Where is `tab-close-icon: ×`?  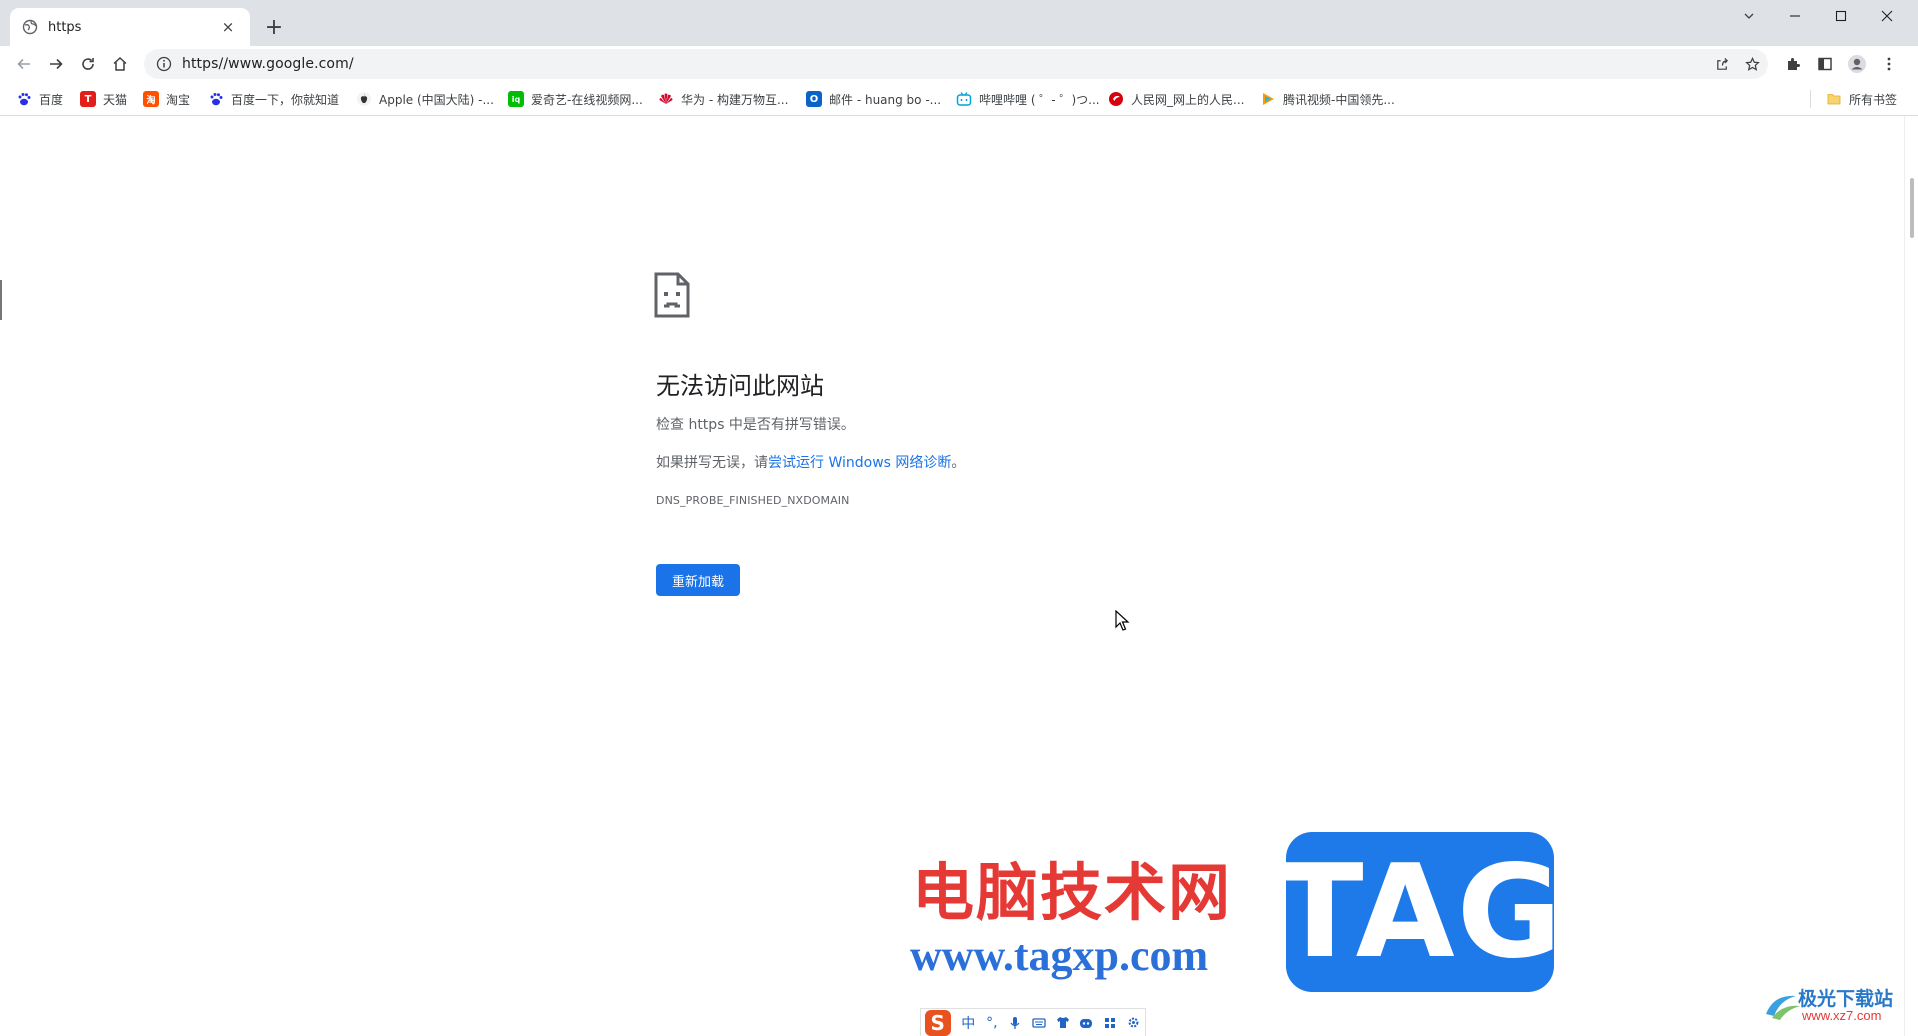
tab-close-icon: × is located at coordinates (228, 27).